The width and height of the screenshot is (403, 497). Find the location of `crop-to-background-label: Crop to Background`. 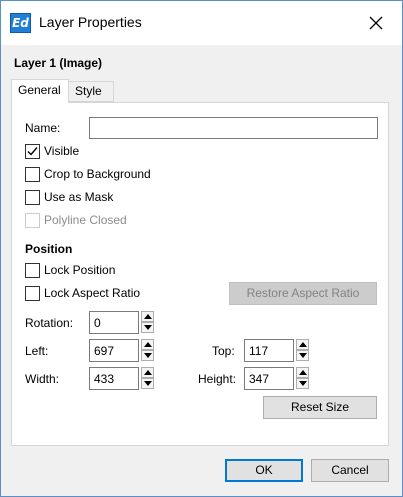

crop-to-background-label: Crop to Background is located at coordinates (97, 174).